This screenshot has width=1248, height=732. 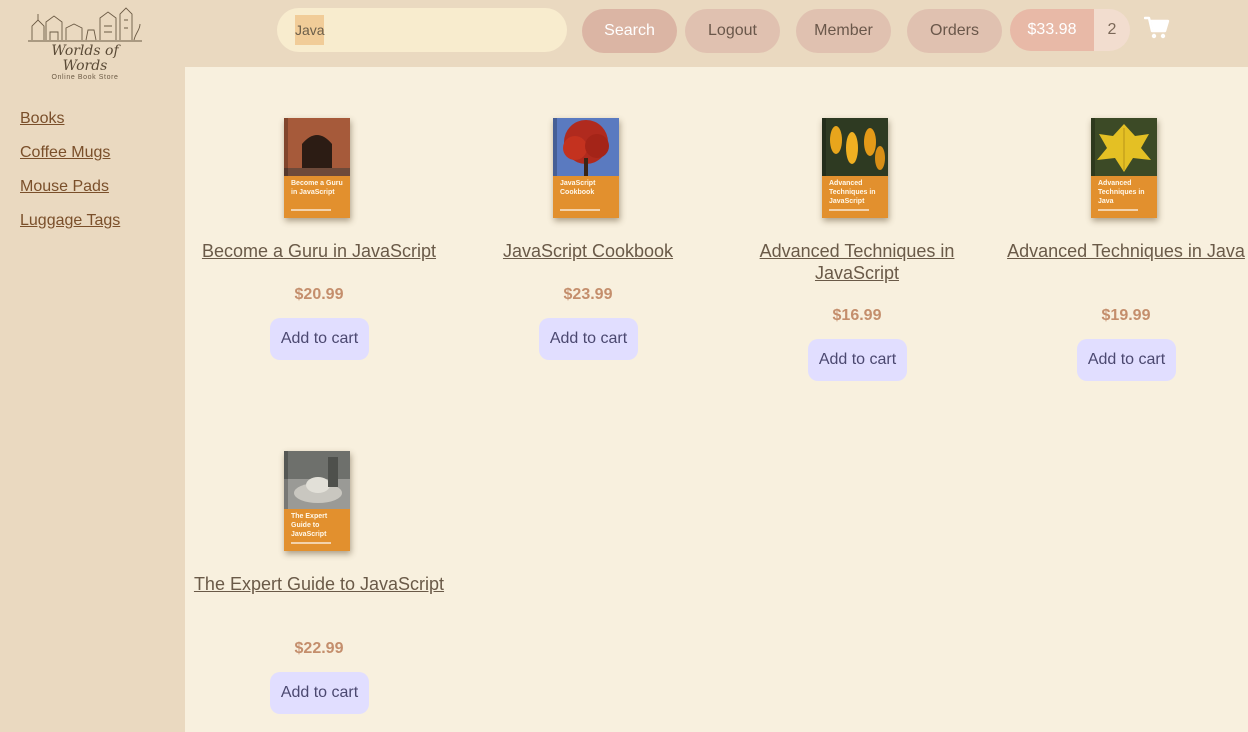 What do you see at coordinates (85, 77) in the screenshot?
I see `logo-subtitle: Online Book Store` at bounding box center [85, 77].